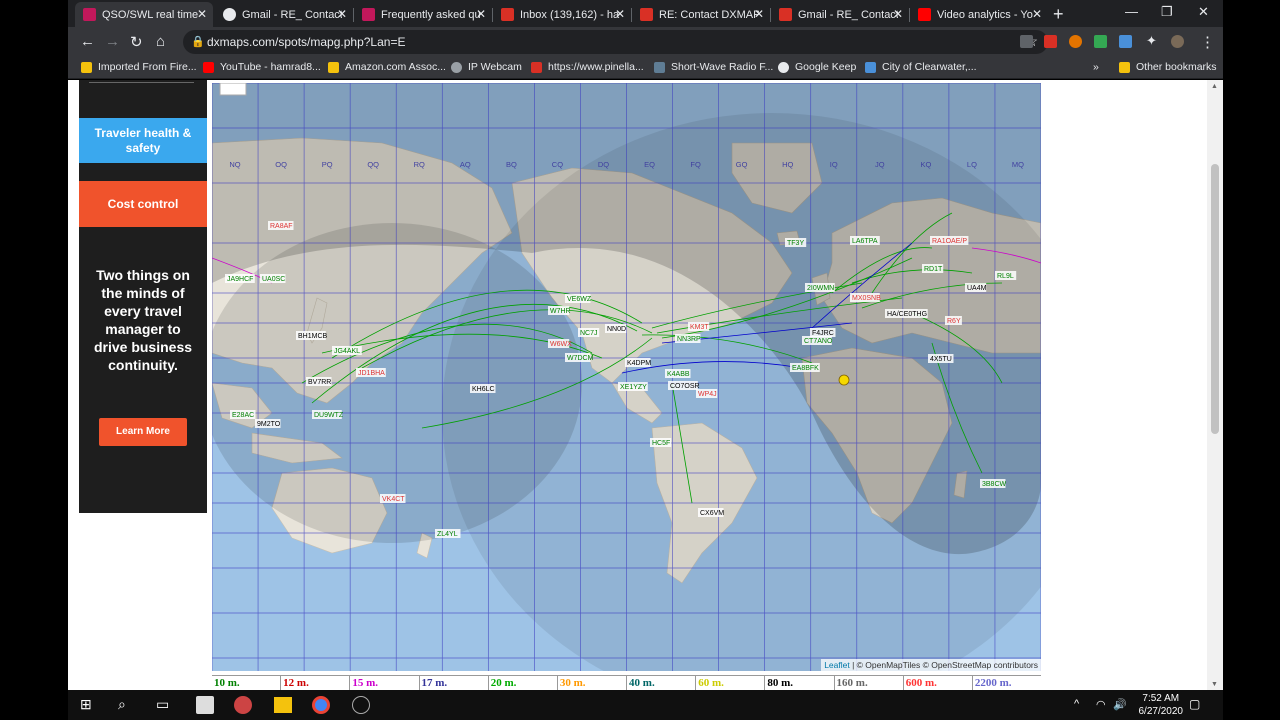  Describe the element at coordinates (1161, 705) in the screenshot. I see `system-clock: 7:52 AM 6/27/2020` at that location.